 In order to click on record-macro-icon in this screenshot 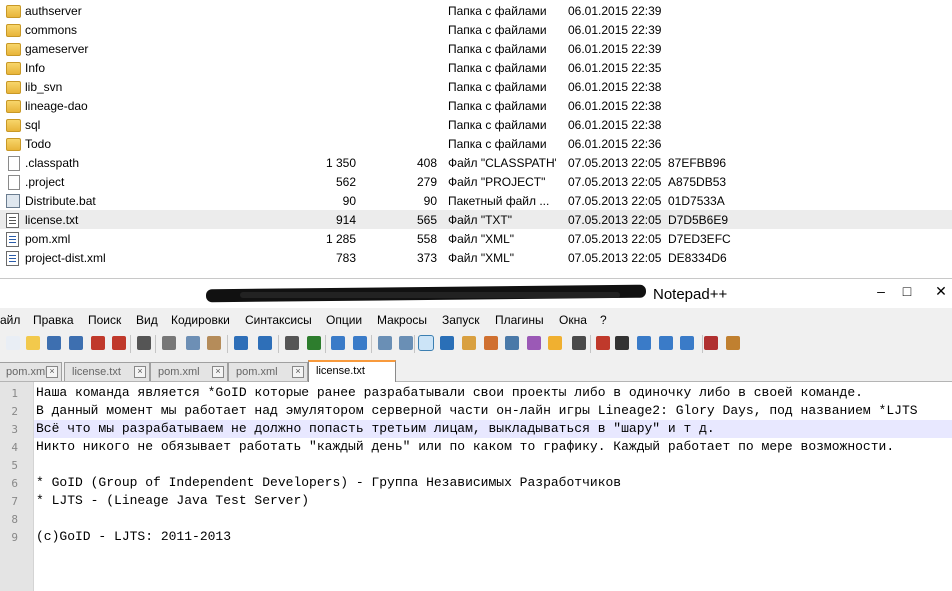, I will do `click(603, 343)`.